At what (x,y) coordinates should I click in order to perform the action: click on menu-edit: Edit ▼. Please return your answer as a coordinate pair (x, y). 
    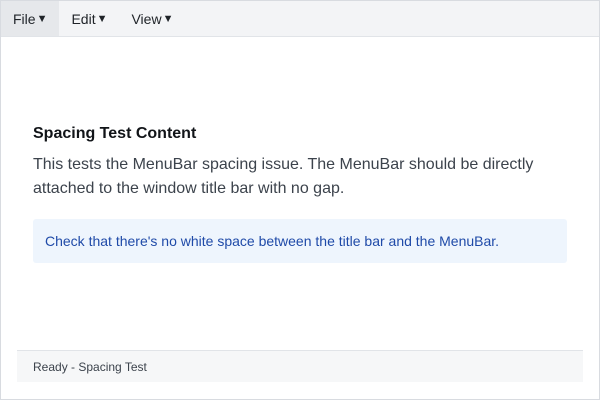
    Looking at the image, I should click on (89, 18).